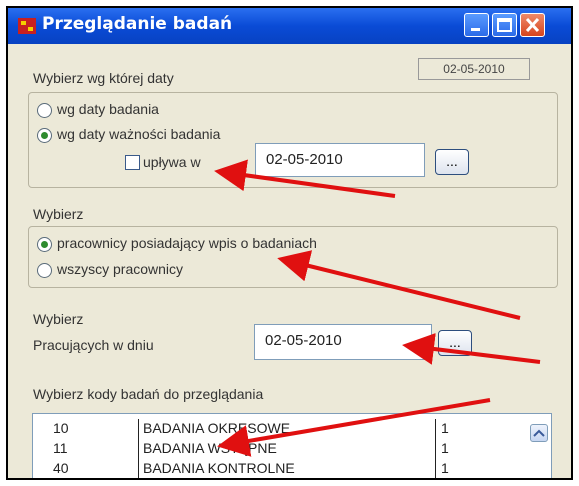 Image resolution: width=579 pixels, height=486 pixels. What do you see at coordinates (343, 342) in the screenshot?
I see `working-date-input: 02-05-2010` at bounding box center [343, 342].